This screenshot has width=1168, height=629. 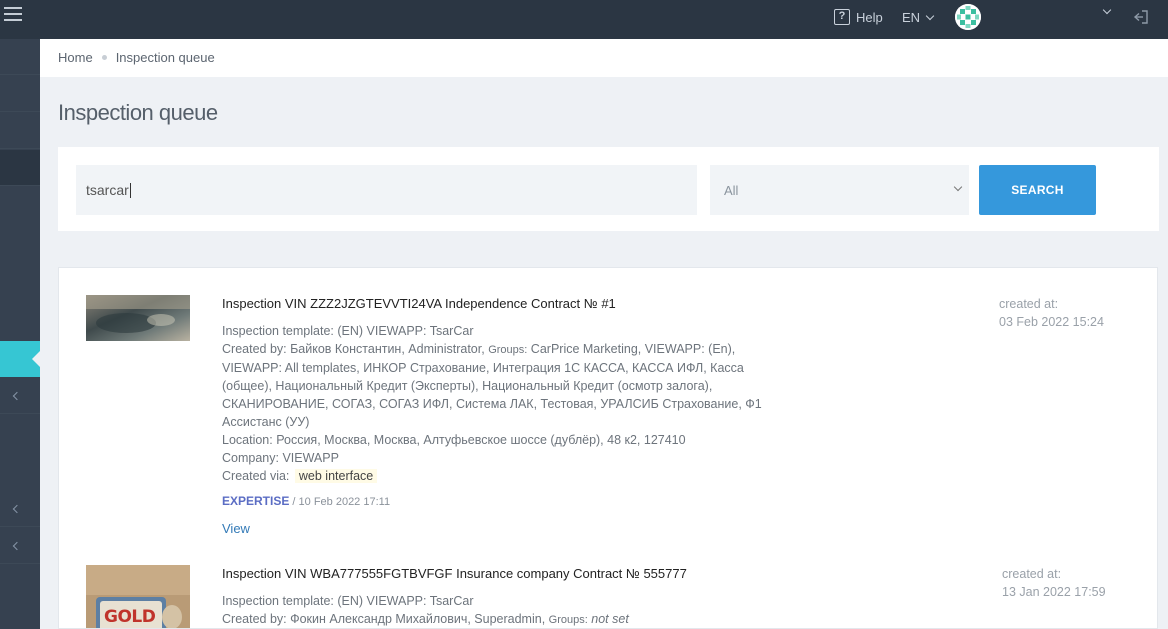 I want to click on expertise-status: EXPERTISE / 10 Feb 2022 17:11, so click(x=306, y=501).